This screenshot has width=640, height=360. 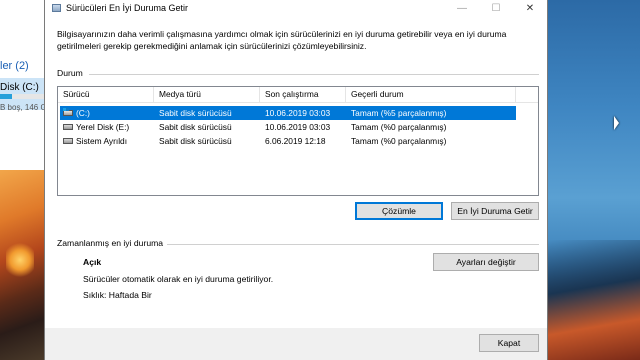 What do you see at coordinates (296, 344) in the screenshot?
I see `dialog-footer: Kapat` at bounding box center [296, 344].